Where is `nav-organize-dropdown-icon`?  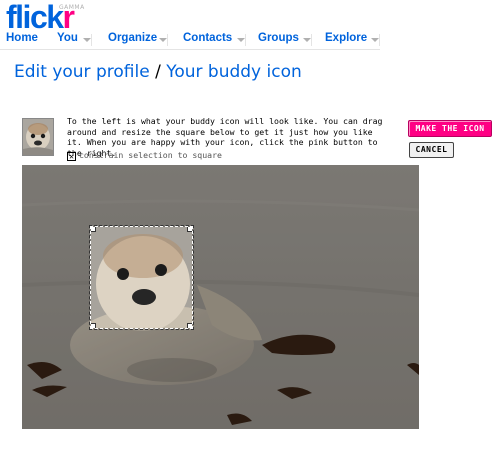 nav-organize-dropdown-icon is located at coordinates (163, 40).